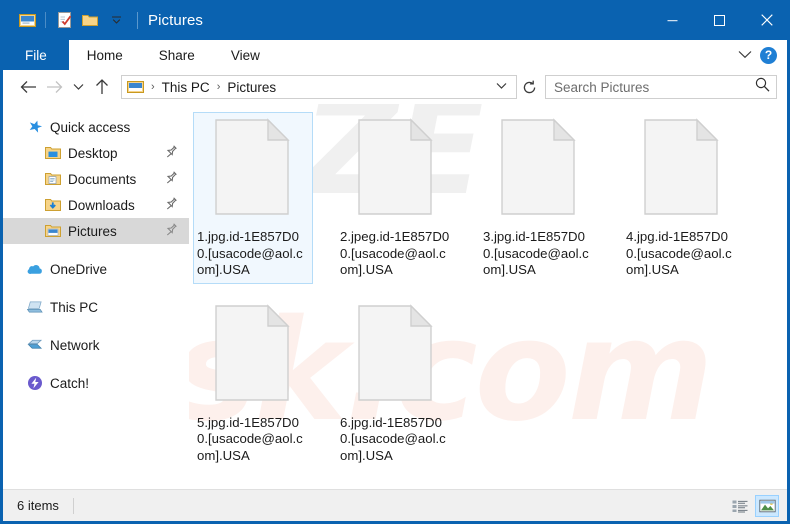 This screenshot has width=790, height=524. I want to click on file-name: 2.jpeg.id-1E857D00.[usacode@aol.com].USA, so click(395, 253).